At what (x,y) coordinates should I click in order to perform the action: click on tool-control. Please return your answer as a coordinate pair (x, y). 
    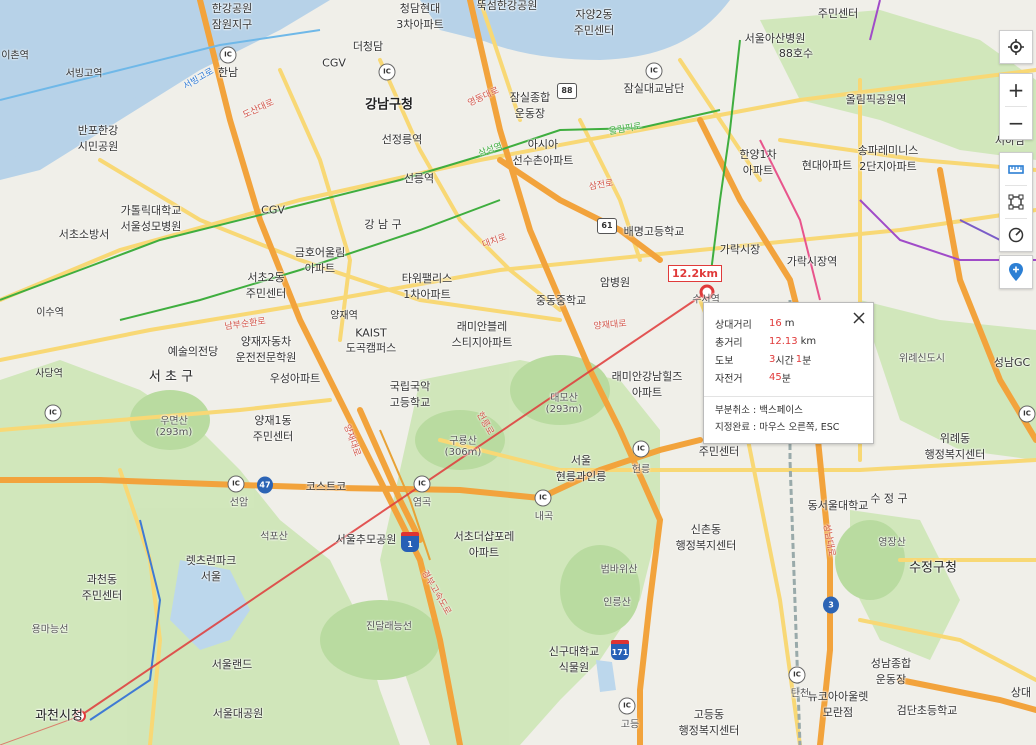
    Looking at the image, I should click on (1016, 202).